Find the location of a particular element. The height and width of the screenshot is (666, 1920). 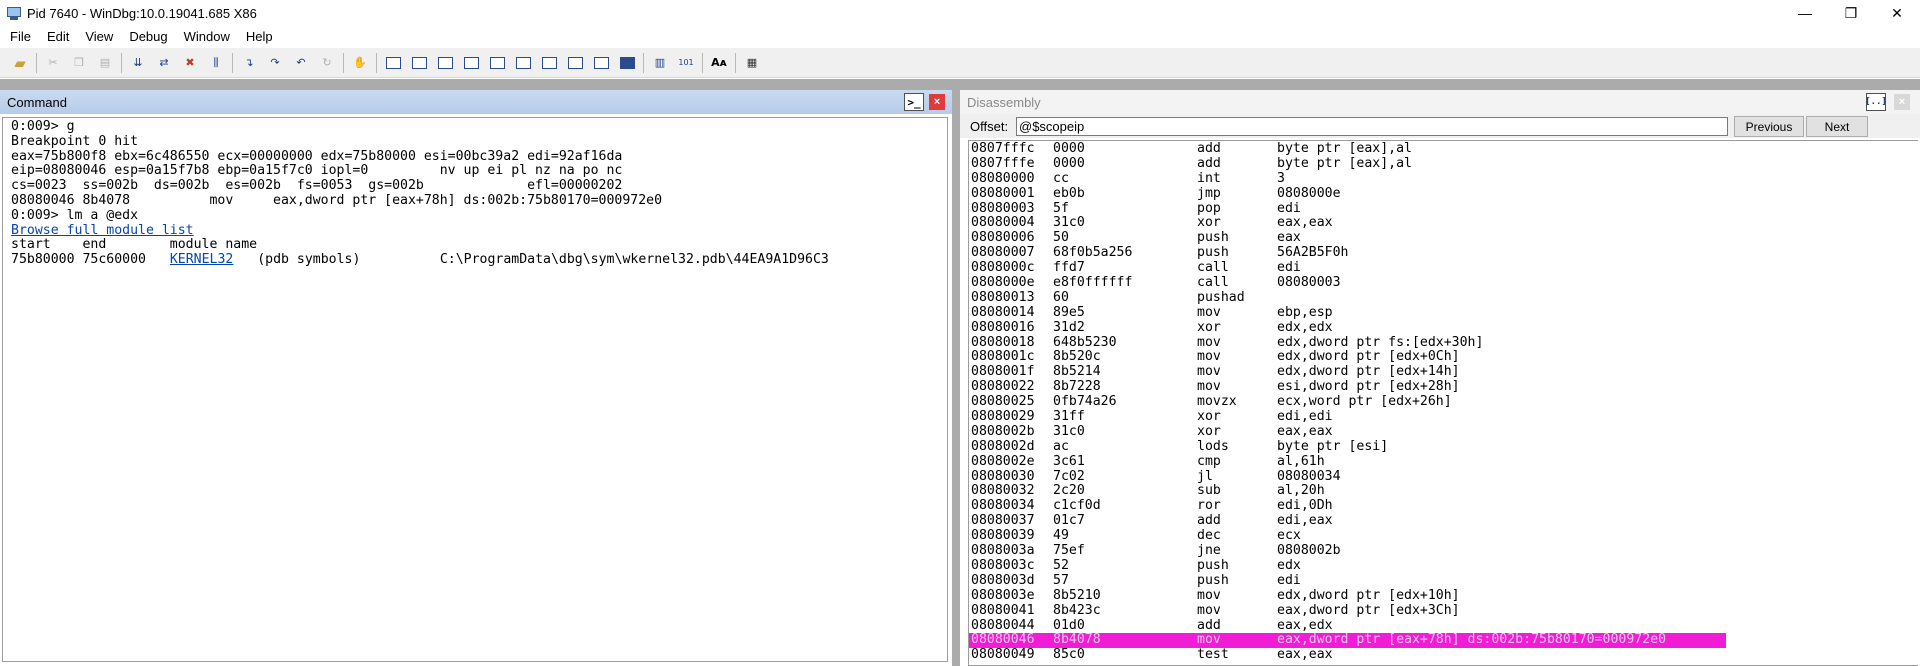

disassembly-row: 0808002d ac lods byte ptr [esi] is located at coordinates (1443, 446).